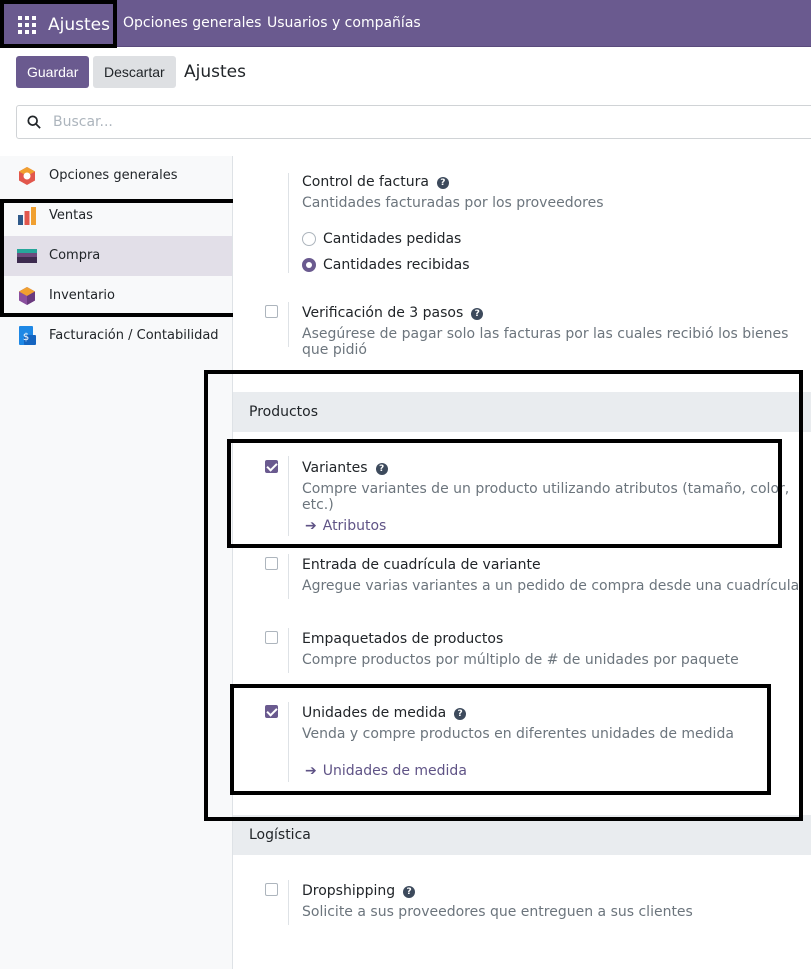  What do you see at coordinates (421, 565) in the screenshot?
I see `variant-grid-entry-title: Entrada de cuadrícula de variante` at bounding box center [421, 565].